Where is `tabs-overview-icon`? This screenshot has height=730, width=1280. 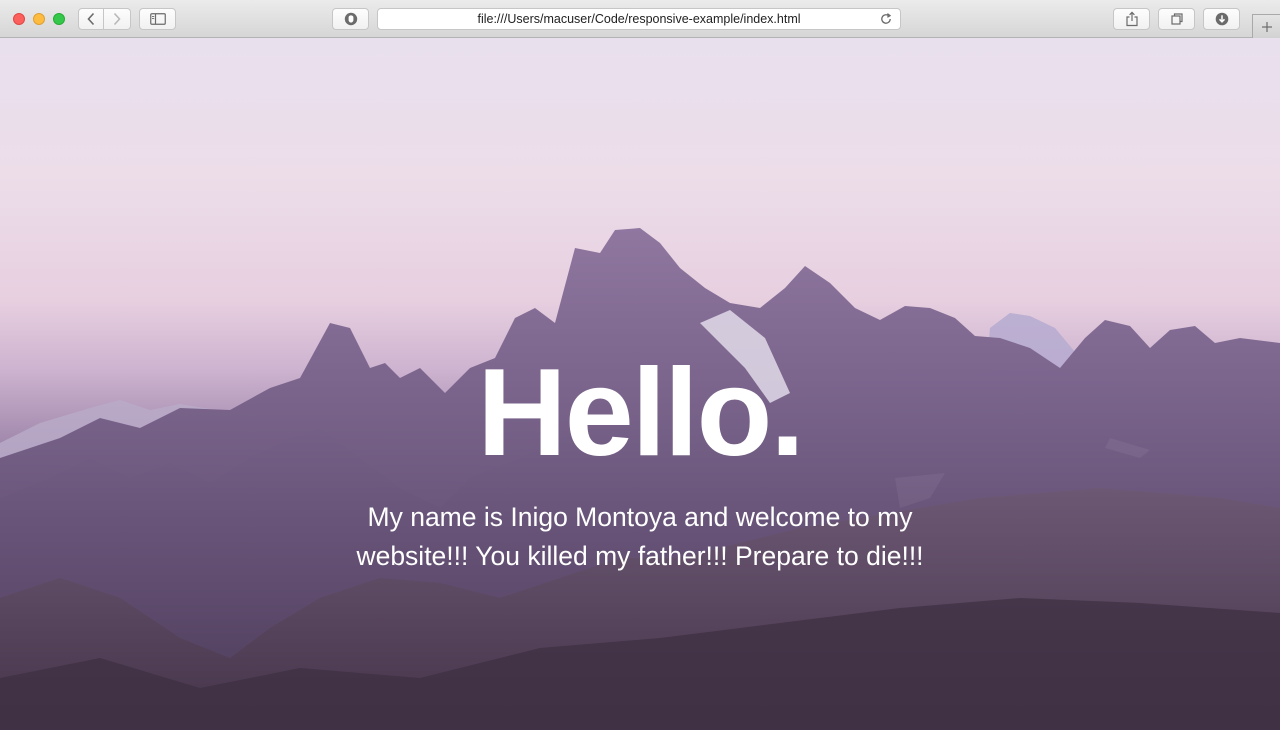
tabs-overview-icon is located at coordinates (1176, 19).